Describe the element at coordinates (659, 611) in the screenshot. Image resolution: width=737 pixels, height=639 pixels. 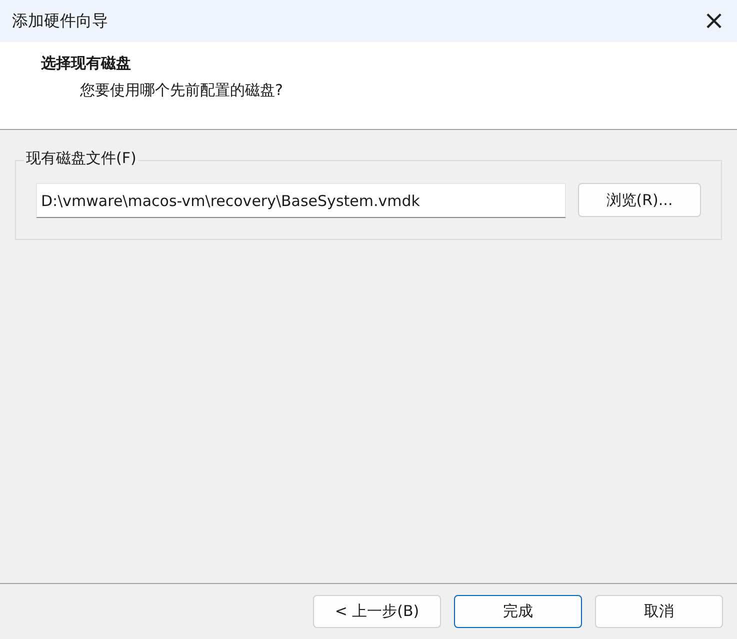
I see `wizard-button: 取消` at that location.